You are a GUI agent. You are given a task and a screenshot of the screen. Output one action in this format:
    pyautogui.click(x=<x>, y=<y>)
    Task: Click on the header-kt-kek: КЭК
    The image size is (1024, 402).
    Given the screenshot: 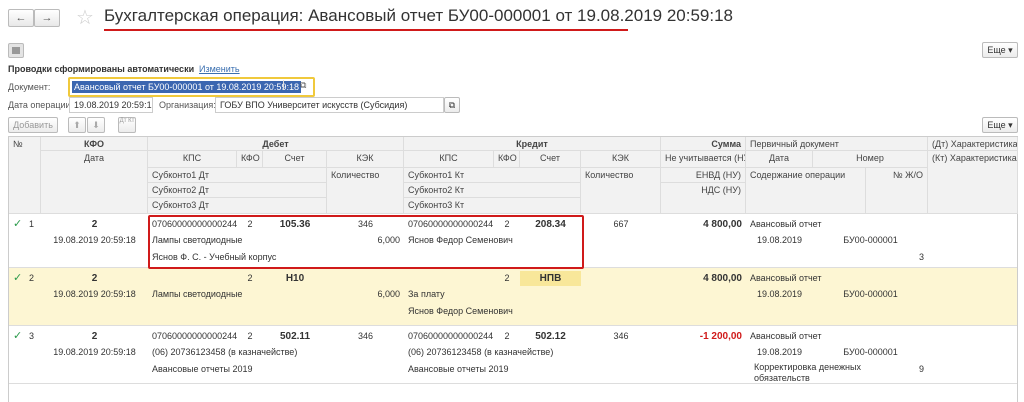 What is the action you would take?
    pyautogui.click(x=621, y=159)
    